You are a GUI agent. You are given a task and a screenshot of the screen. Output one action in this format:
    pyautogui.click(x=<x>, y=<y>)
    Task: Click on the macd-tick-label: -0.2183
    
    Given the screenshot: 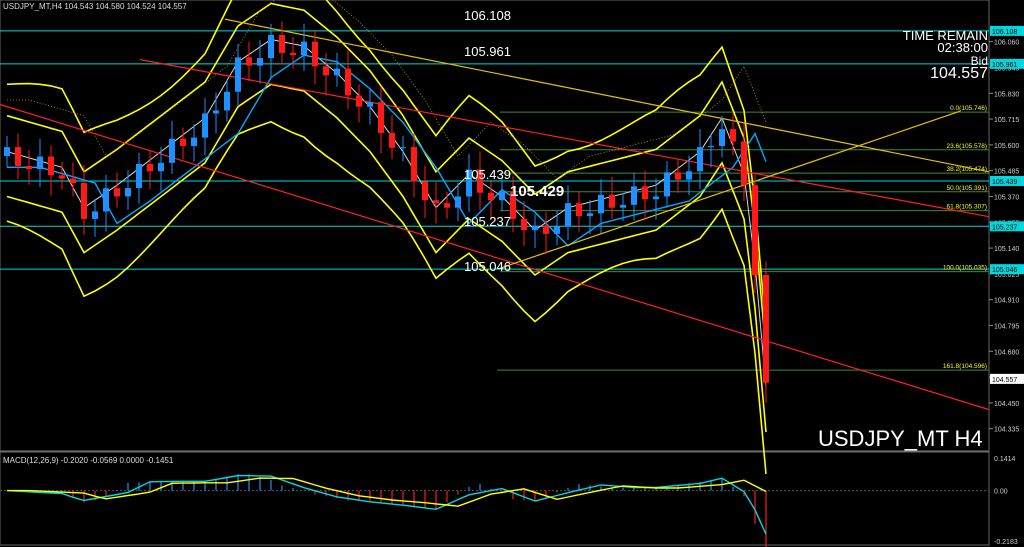 What is the action you would take?
    pyautogui.click(x=1006, y=542)
    